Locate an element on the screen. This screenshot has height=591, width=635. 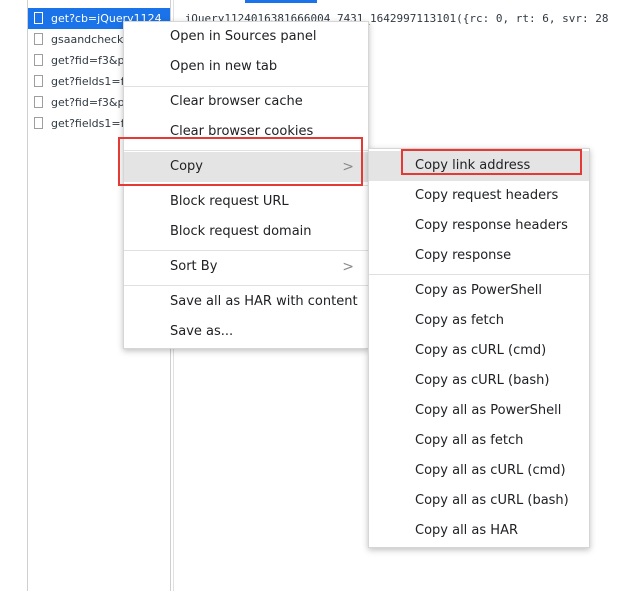
menu-item-open-in-new-tab: Open in new tab is located at coordinates (246, 67).